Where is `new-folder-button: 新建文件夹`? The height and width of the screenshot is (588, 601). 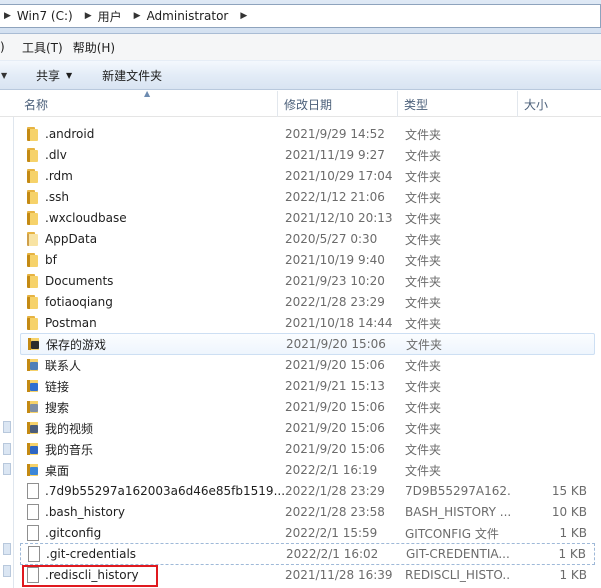
new-folder-button: 新建文件夹 is located at coordinates (131, 75).